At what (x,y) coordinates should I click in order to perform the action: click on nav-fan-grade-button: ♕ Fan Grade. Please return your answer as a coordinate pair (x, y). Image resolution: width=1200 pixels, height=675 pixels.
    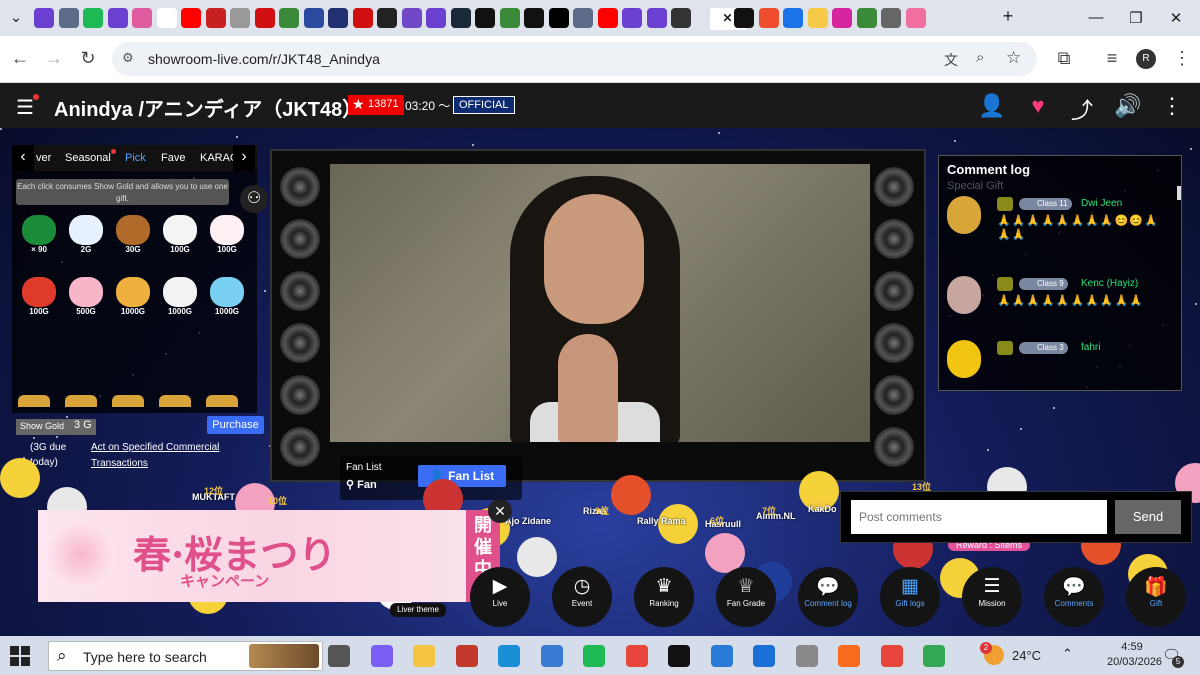
    Looking at the image, I should click on (746, 597).